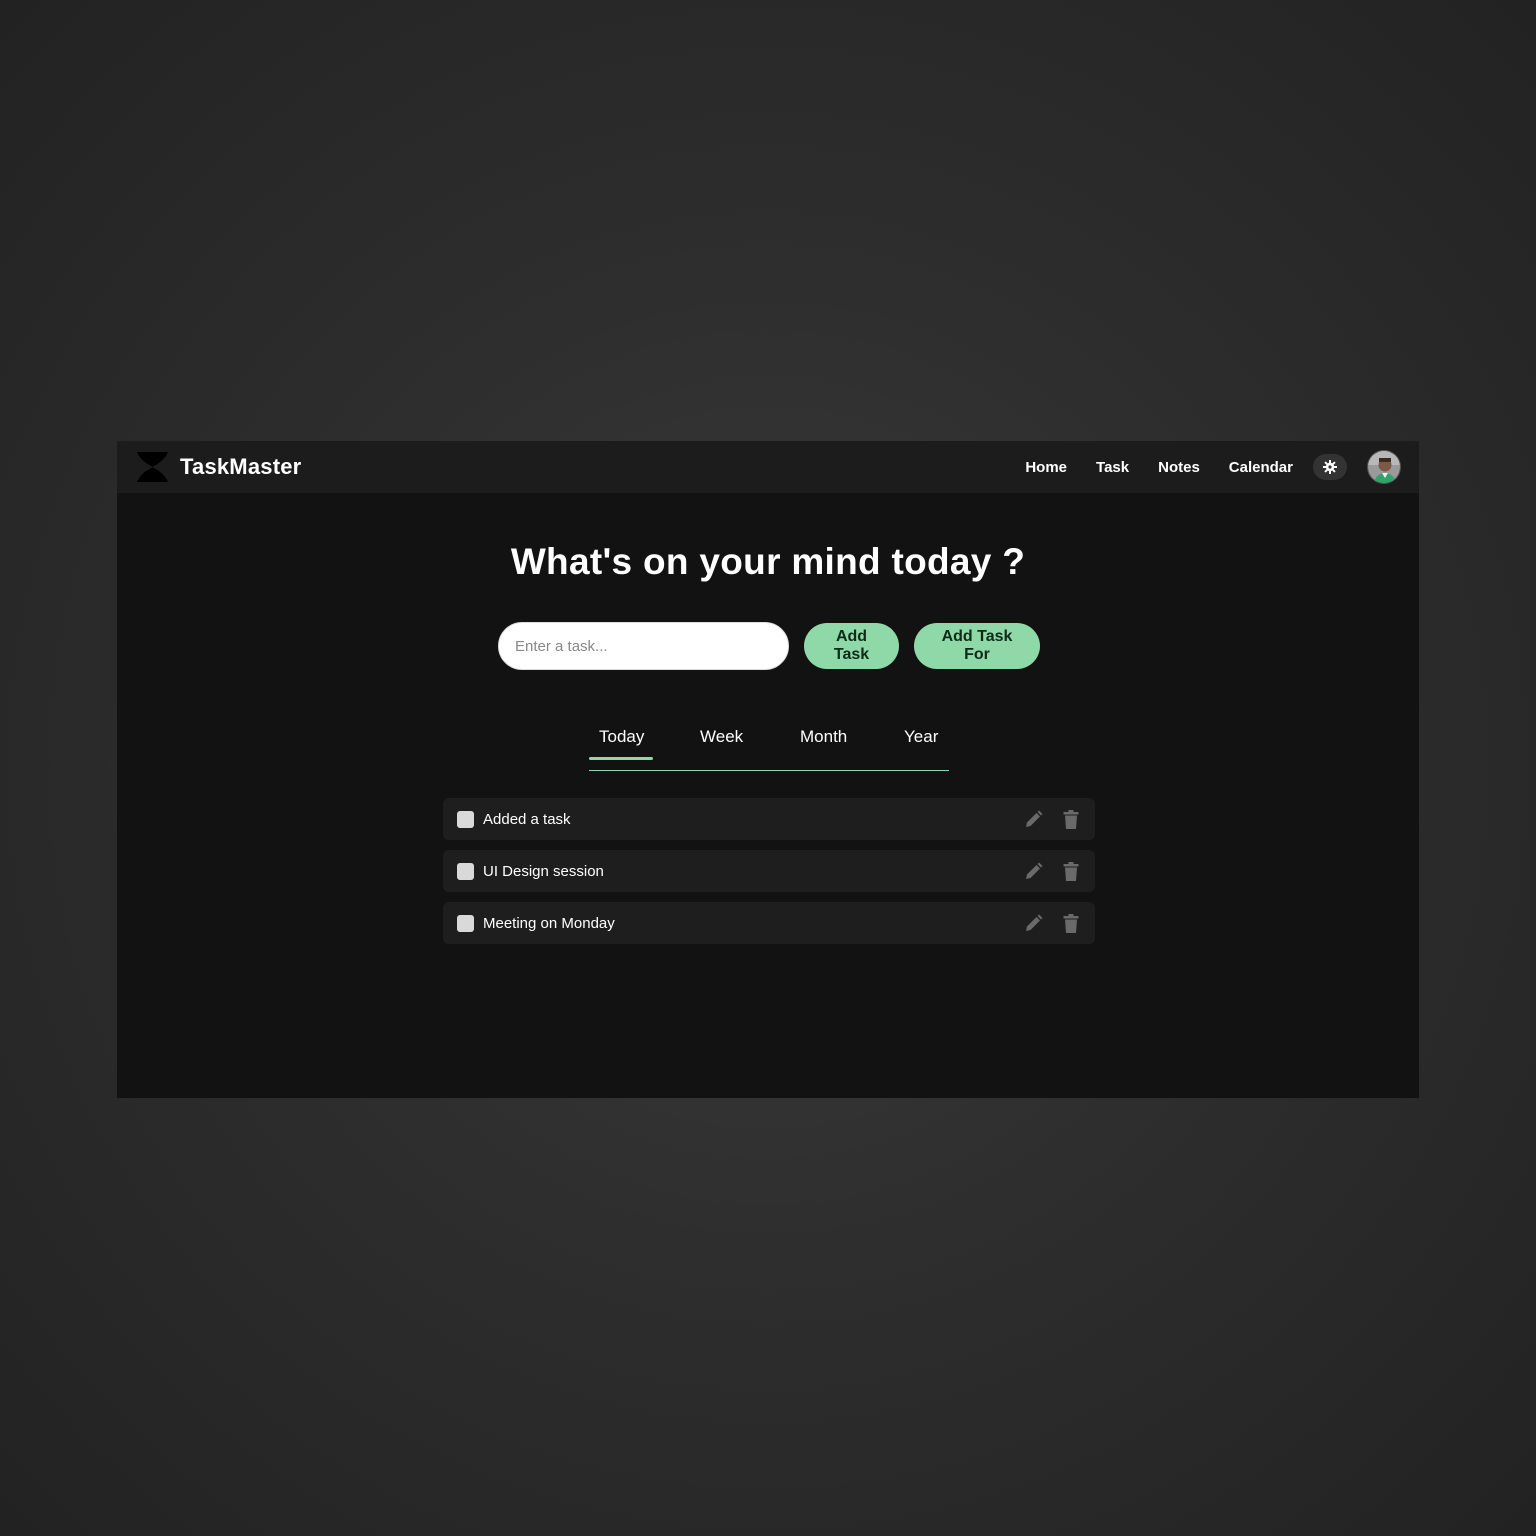 This screenshot has width=1536, height=1536. Describe the element at coordinates (527, 819) in the screenshot. I see `task-text: Added a task` at that location.